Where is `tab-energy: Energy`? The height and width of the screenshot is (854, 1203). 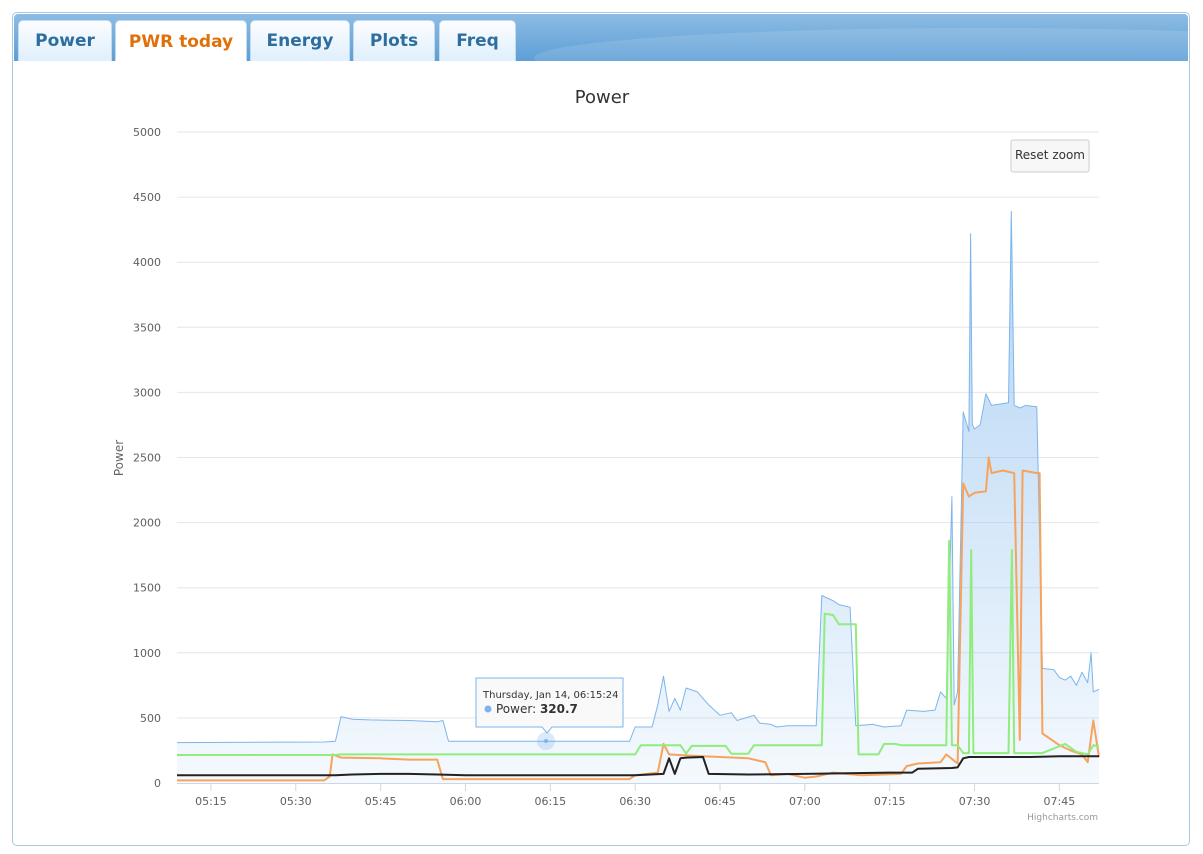
tab-energy: Energy is located at coordinates (300, 40).